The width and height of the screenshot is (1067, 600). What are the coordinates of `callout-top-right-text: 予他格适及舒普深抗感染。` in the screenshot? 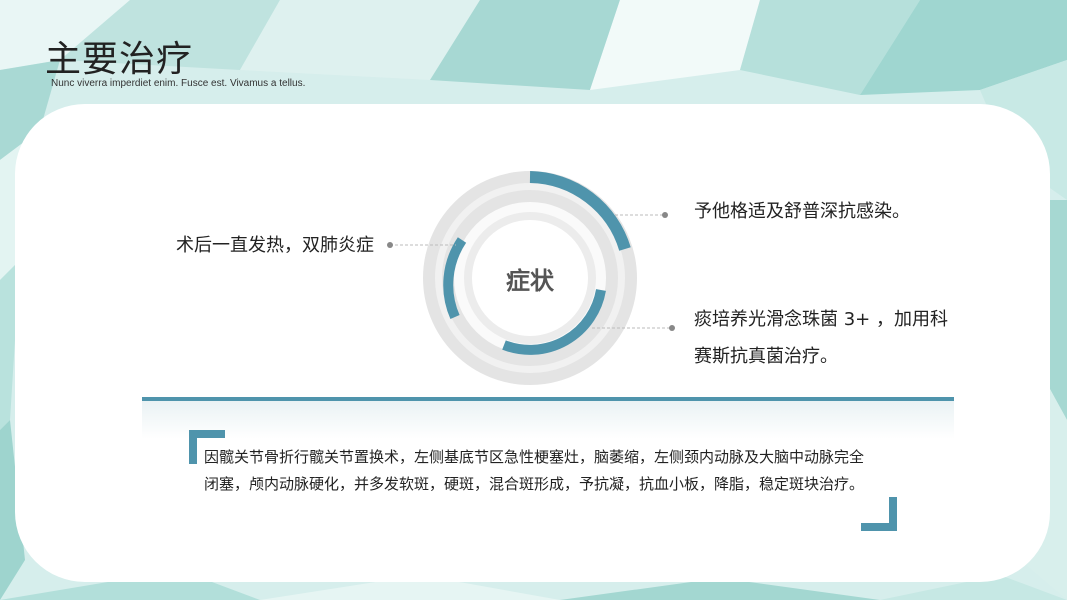 It's located at (802, 211).